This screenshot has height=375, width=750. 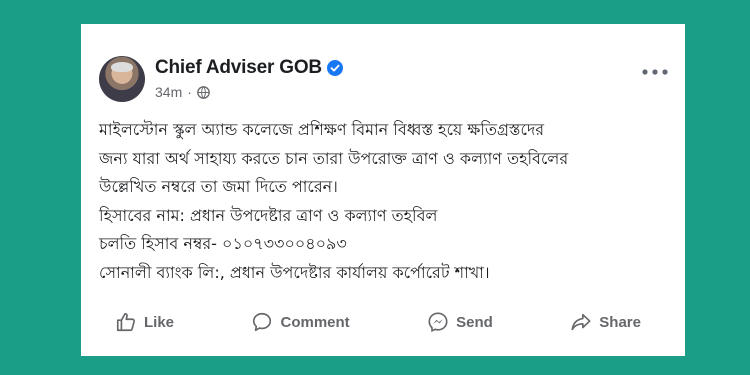 I want to click on like-label: Like, so click(x=159, y=322).